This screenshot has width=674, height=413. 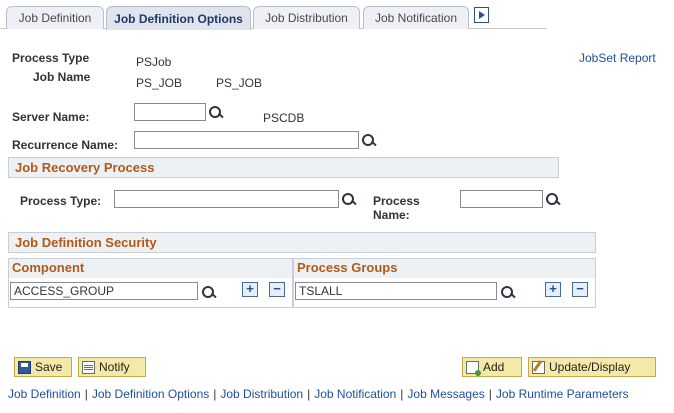 I want to click on job-name-label: Job Name, so click(x=62, y=77).